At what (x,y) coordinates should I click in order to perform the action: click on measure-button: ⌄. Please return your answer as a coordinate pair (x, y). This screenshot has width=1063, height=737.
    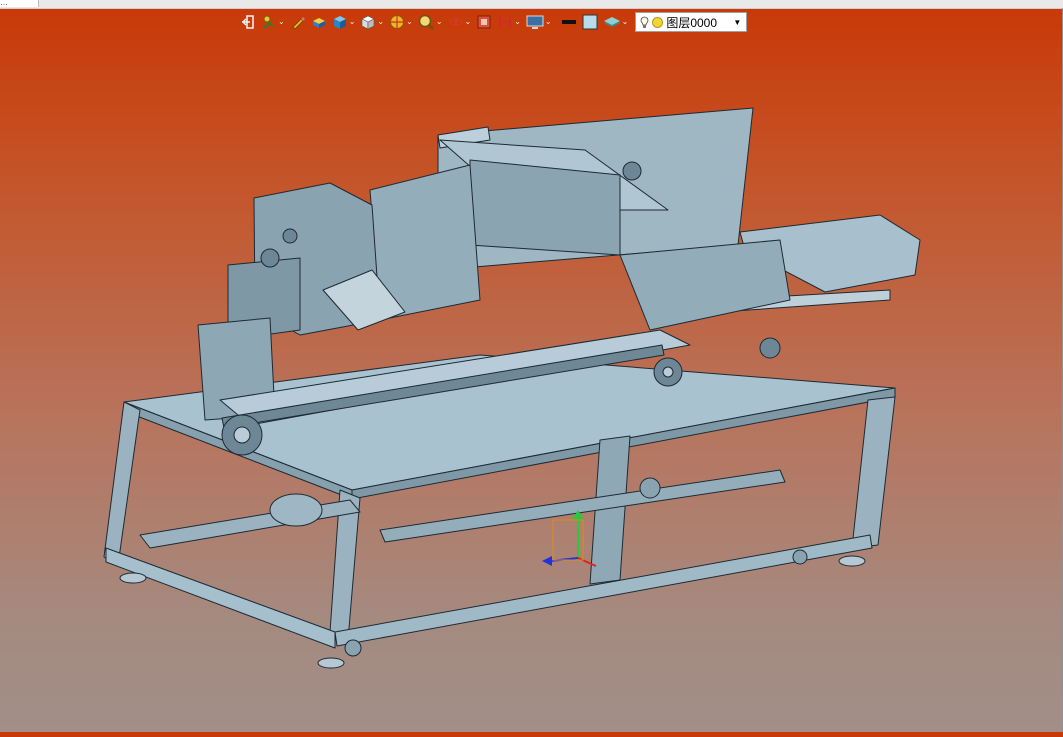
    Looking at the image, I should click on (509, 22).